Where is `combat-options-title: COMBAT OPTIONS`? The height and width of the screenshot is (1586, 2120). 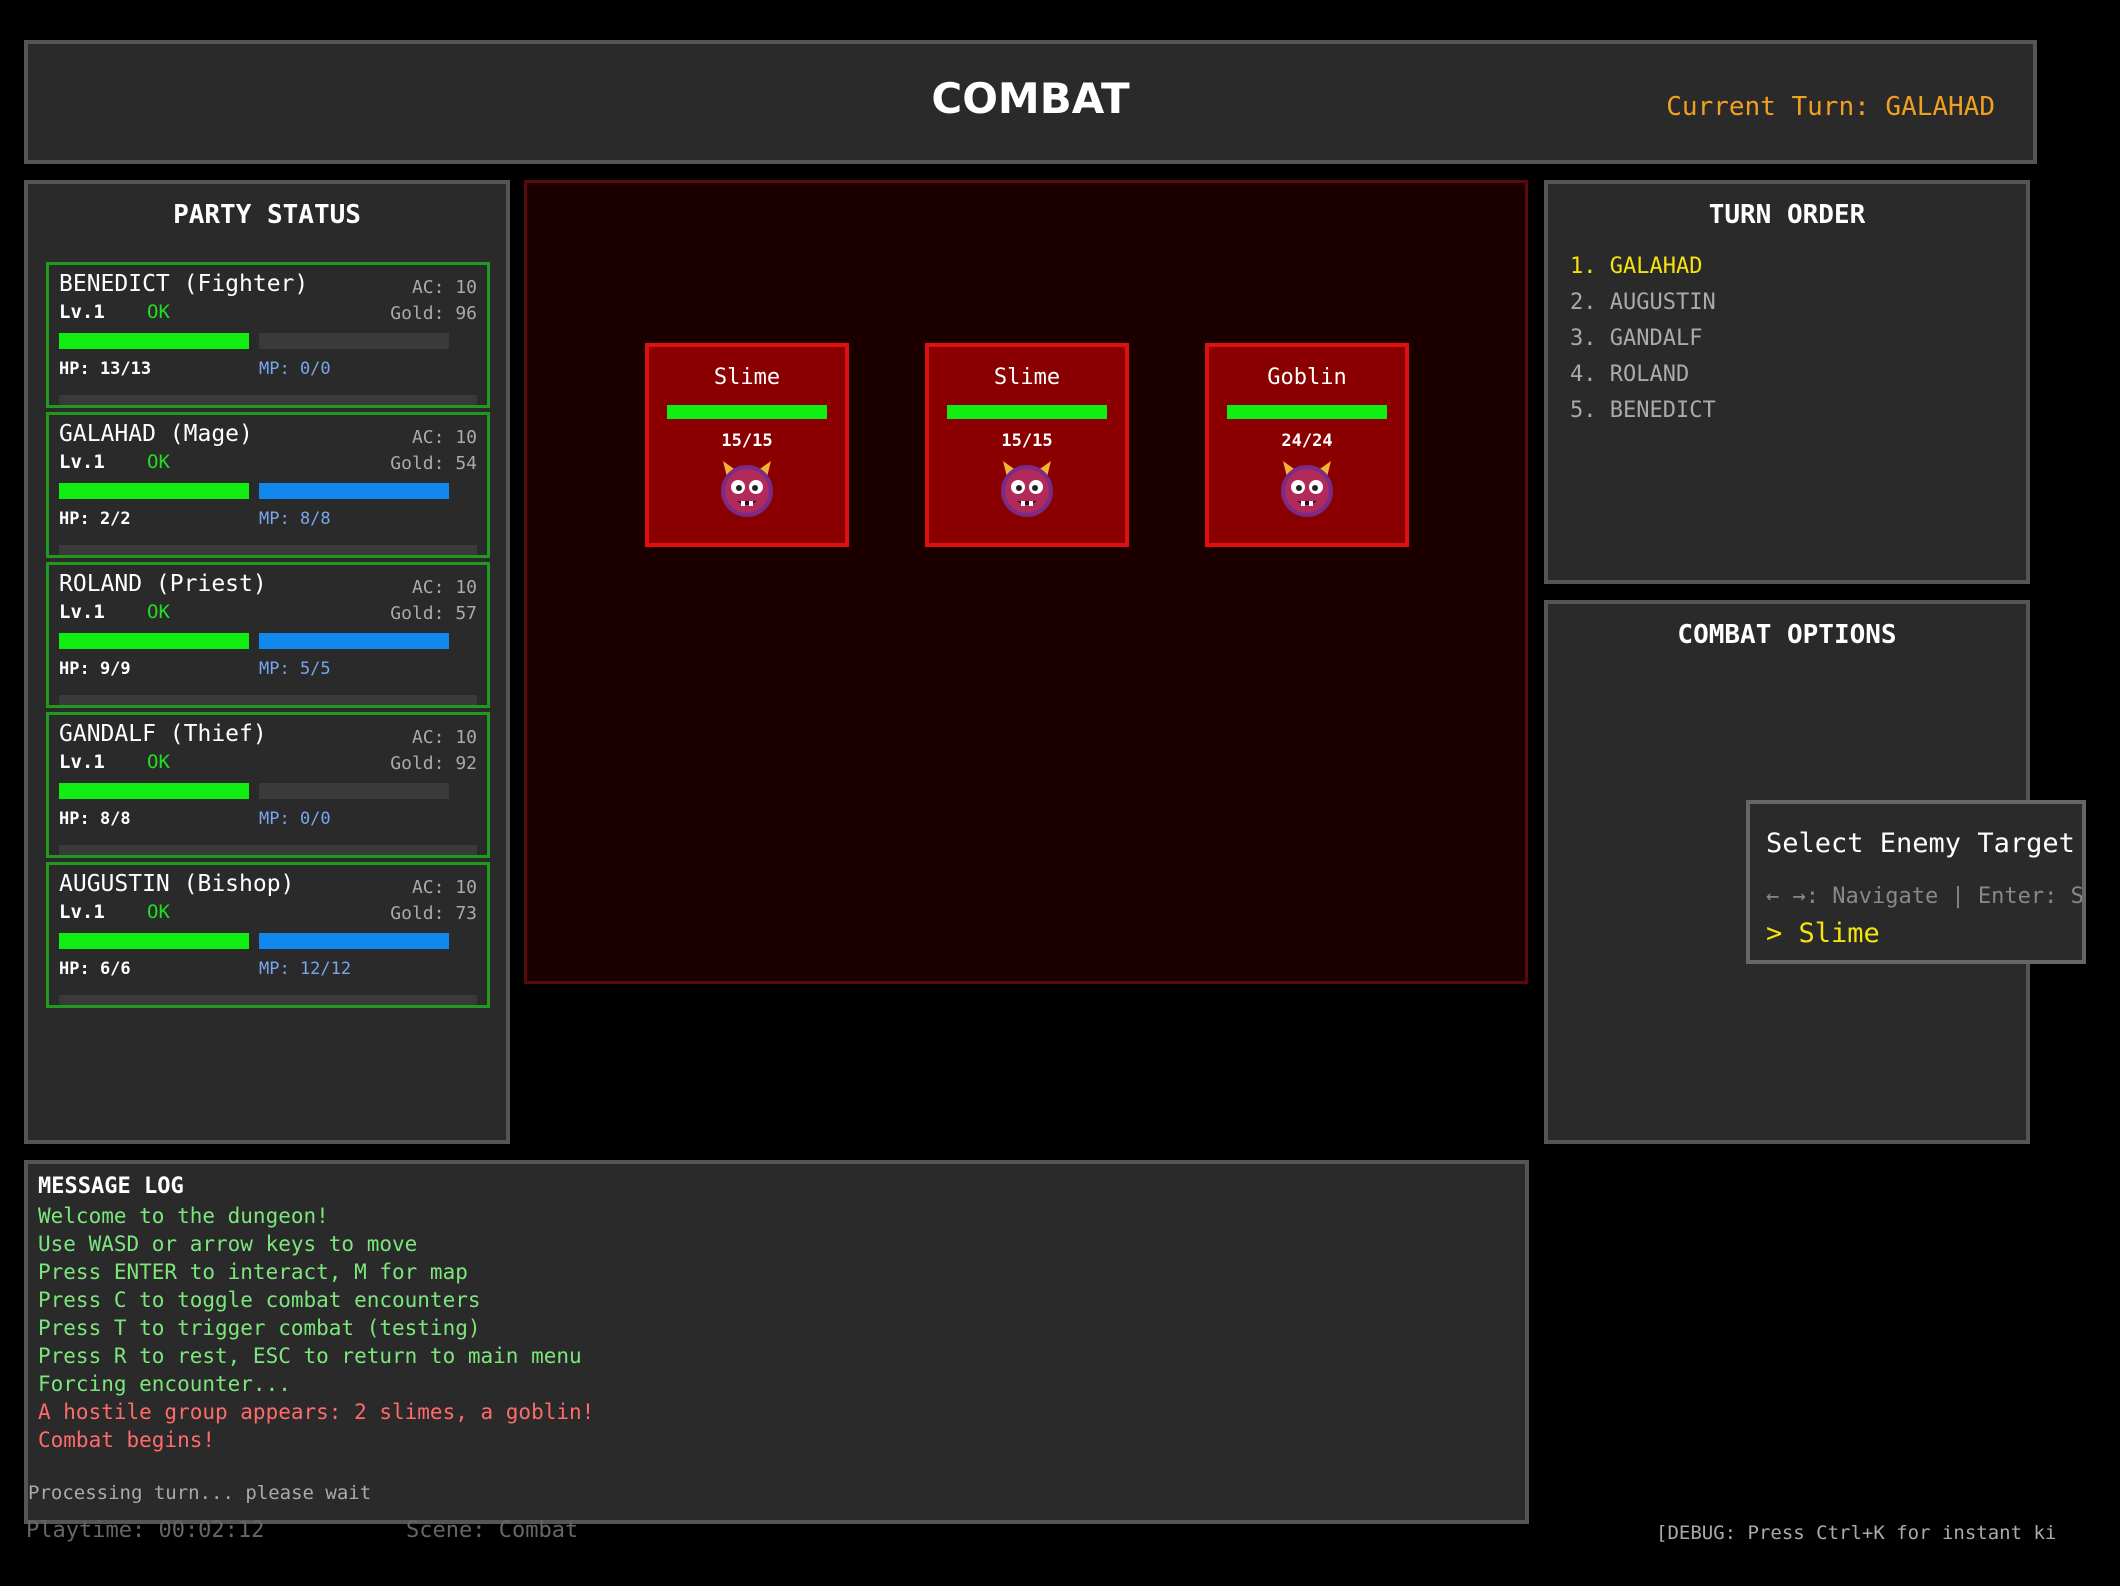
combat-options-title: COMBAT OPTIONS is located at coordinates (1787, 635).